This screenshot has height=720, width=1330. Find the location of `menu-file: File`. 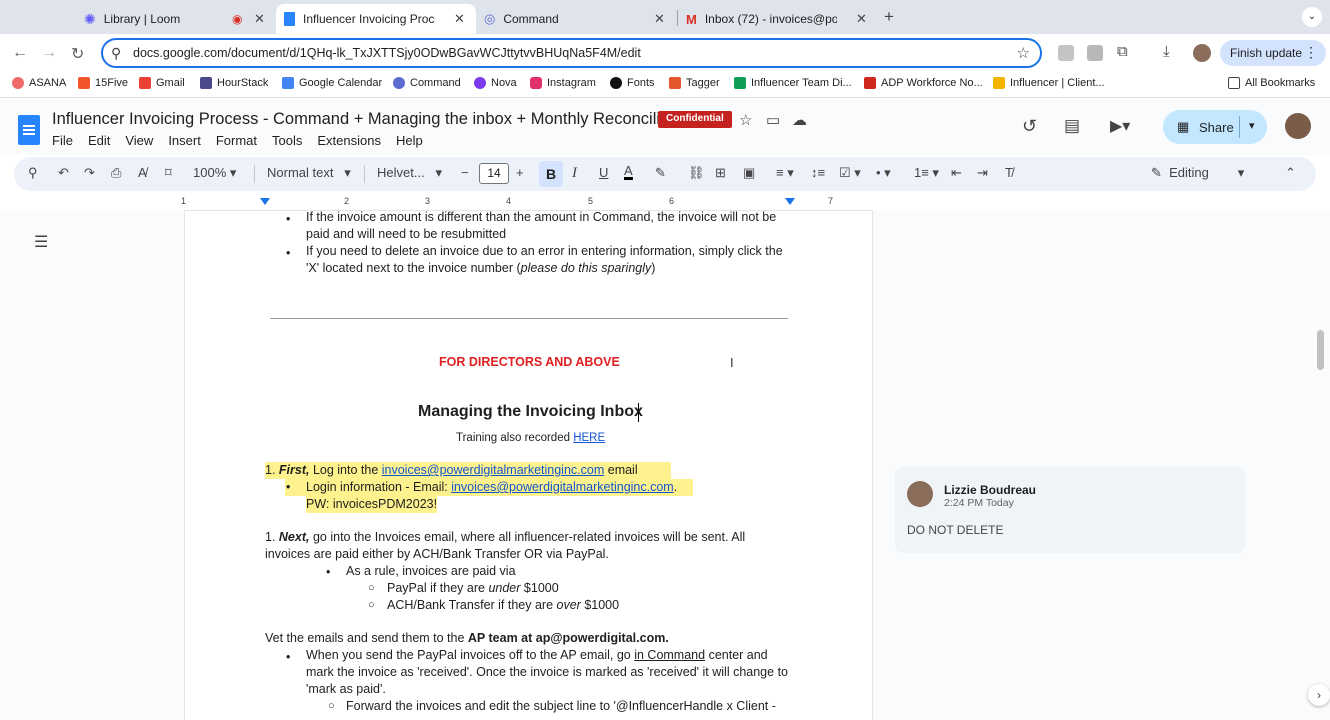

menu-file: File is located at coordinates (62, 140).